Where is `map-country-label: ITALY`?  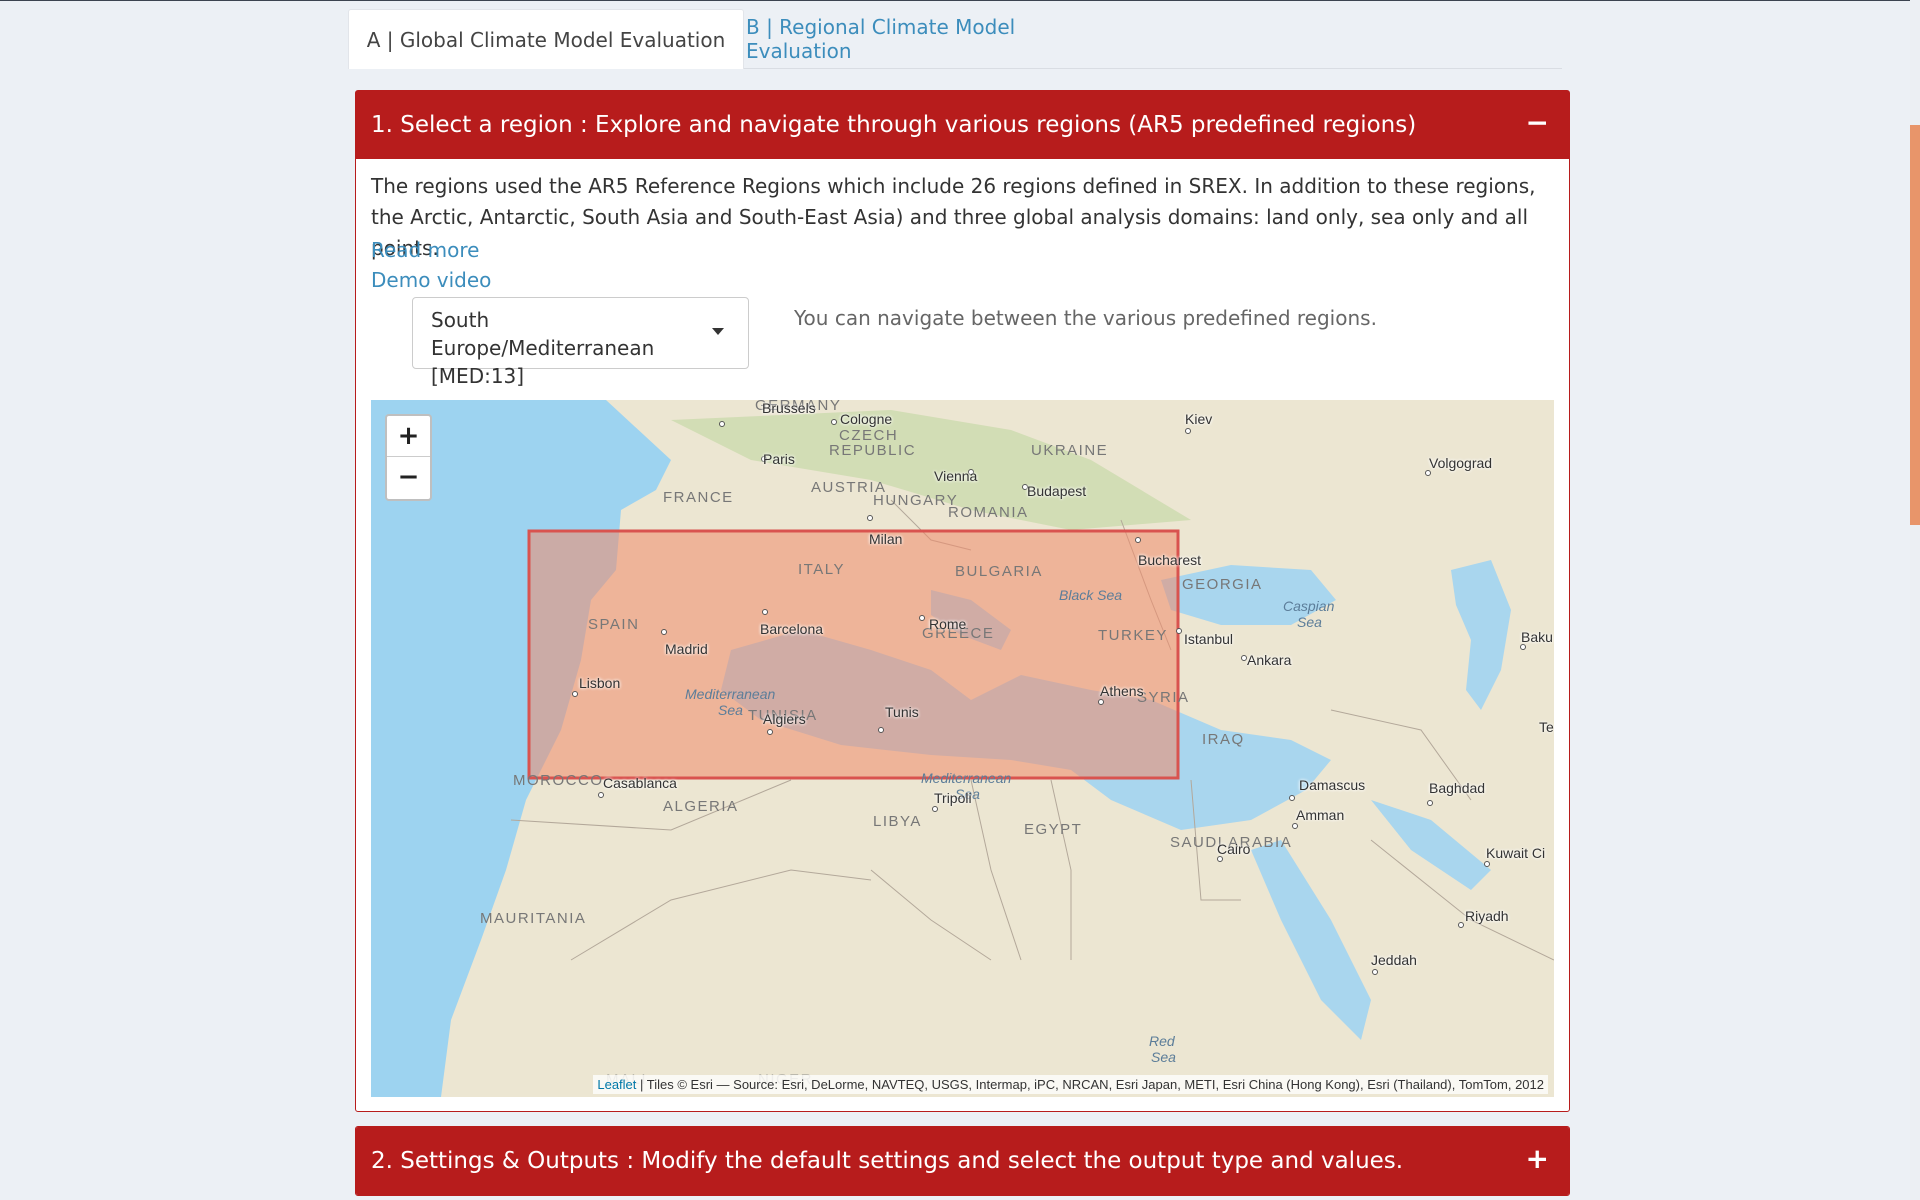 map-country-label: ITALY is located at coordinates (821, 569).